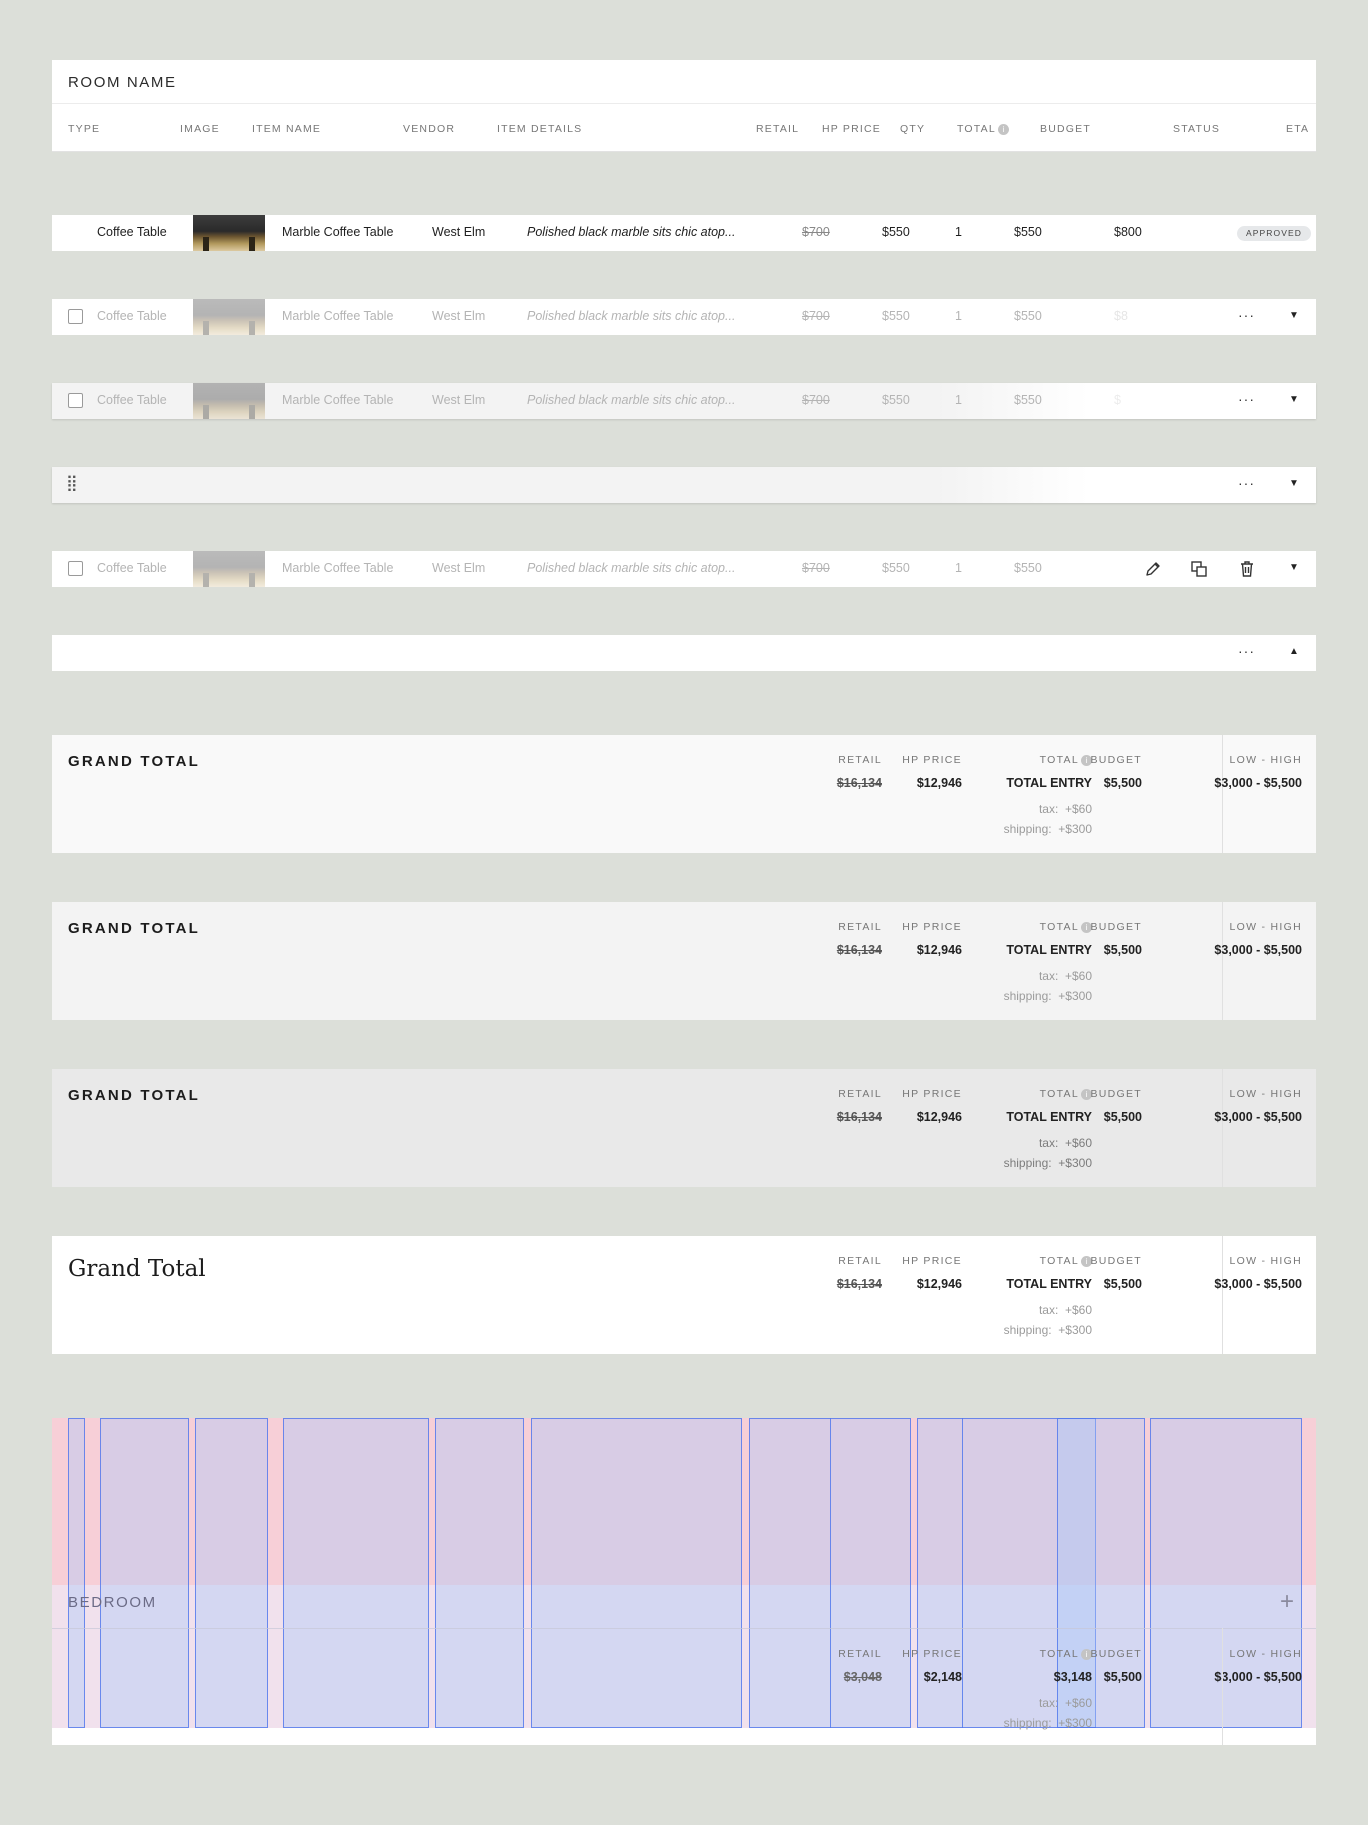  Describe the element at coordinates (1274, 233) in the screenshot. I see `status-badge: APPROVED` at that location.